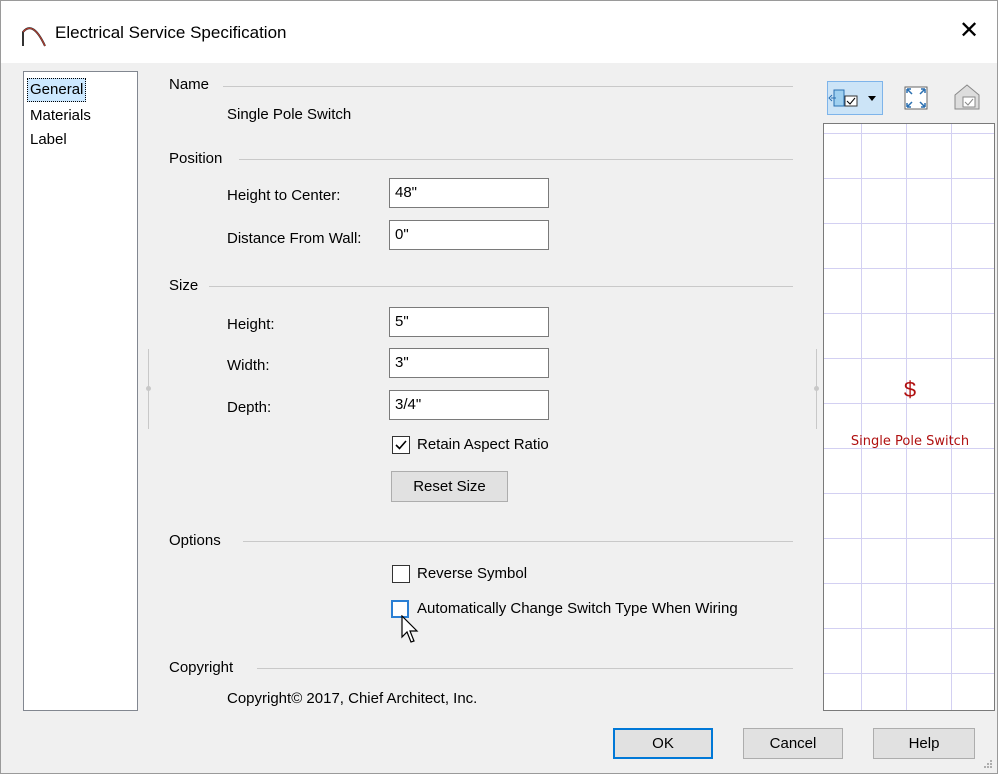  I want to click on fill-window-icon, so click(916, 98).